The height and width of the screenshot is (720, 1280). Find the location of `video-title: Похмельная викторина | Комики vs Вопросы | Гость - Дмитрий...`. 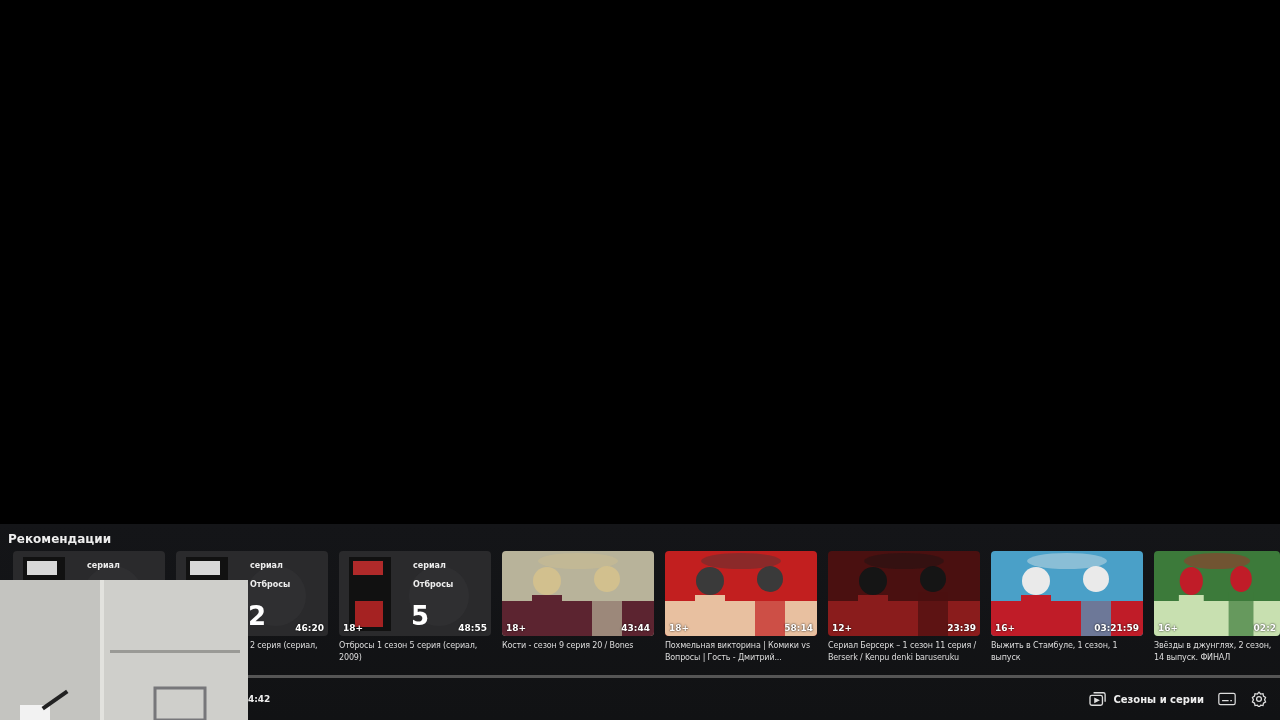

video-title: Похмельная викторина | Комики vs Вопросы | Гость - Дмитрий... is located at coordinates (738, 652).